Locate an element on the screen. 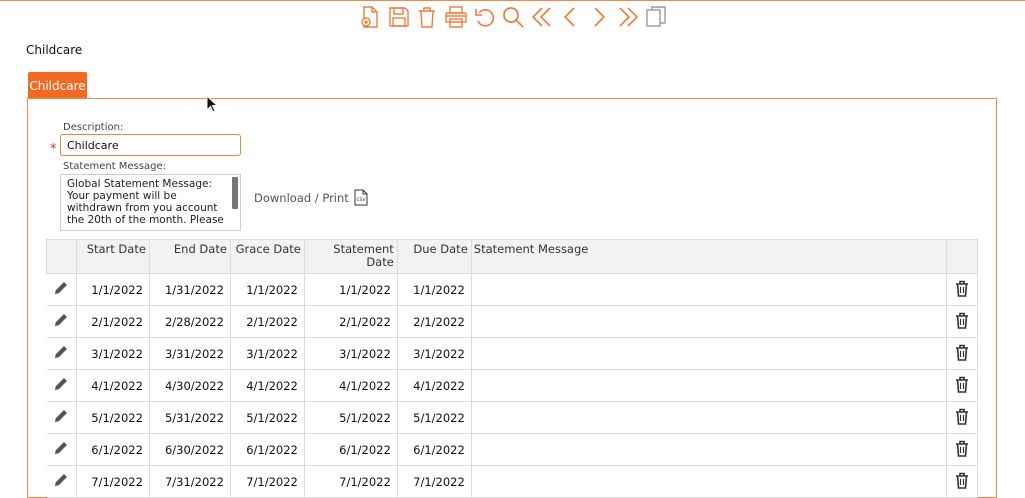 The height and width of the screenshot is (498, 1025). search-button is located at coordinates (513, 17).